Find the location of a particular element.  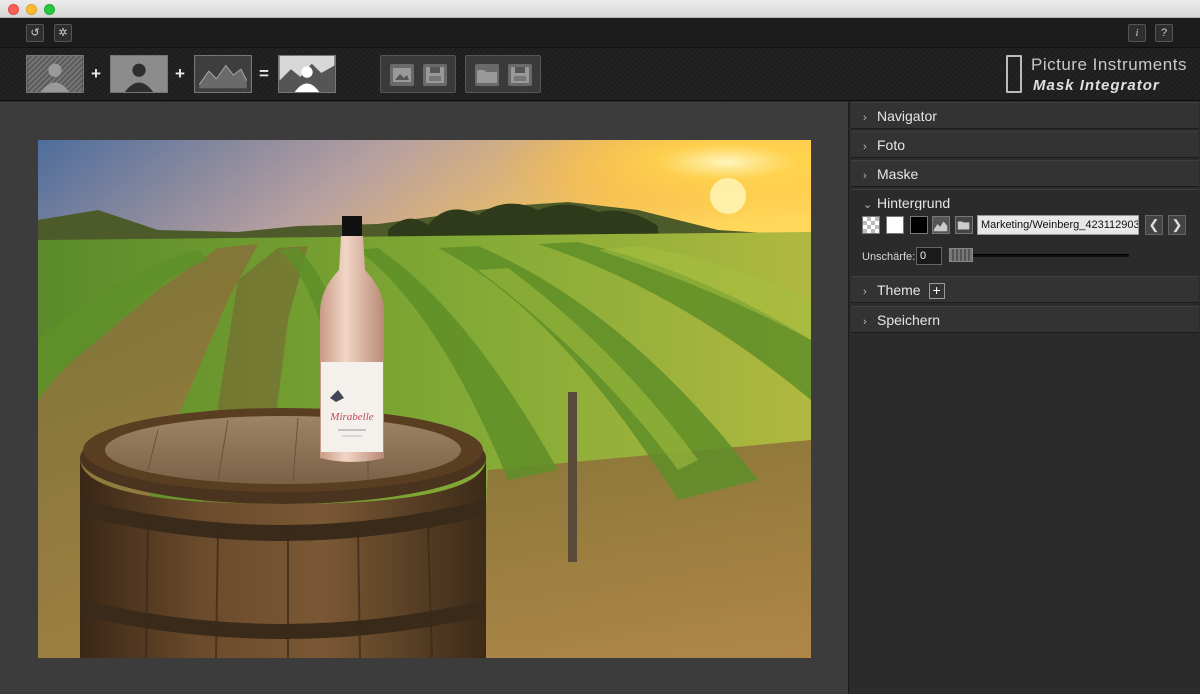

next-image-button: ❯ is located at coordinates (1177, 225).